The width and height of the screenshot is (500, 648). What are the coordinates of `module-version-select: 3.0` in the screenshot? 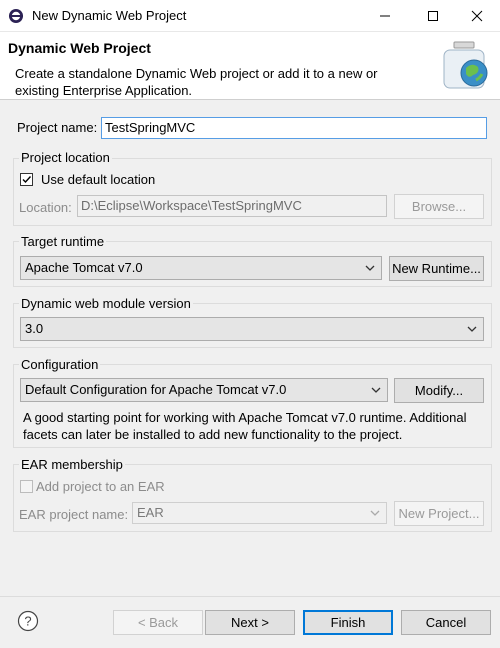 It's located at (252, 329).